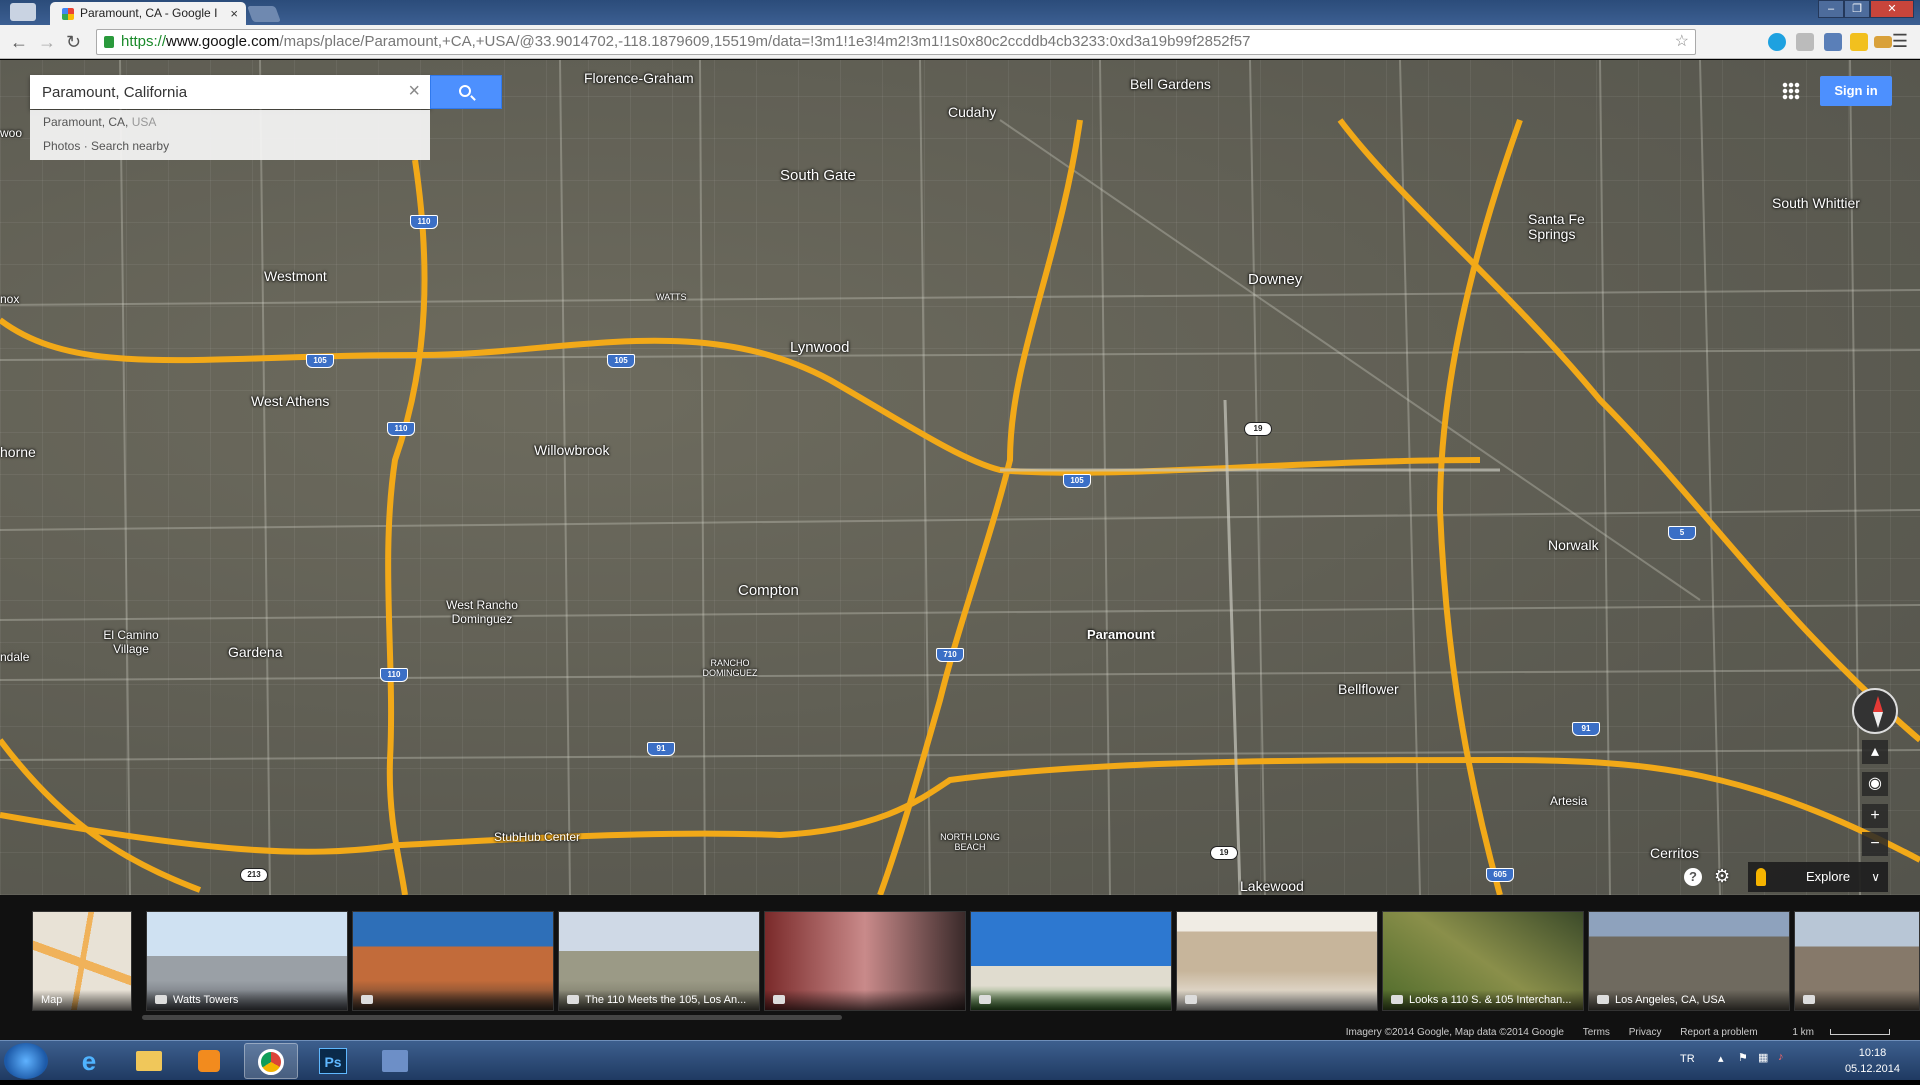 This screenshot has width=1920, height=1085. What do you see at coordinates (1875, 784) in the screenshot?
I see `my-location-icon: ◉` at bounding box center [1875, 784].